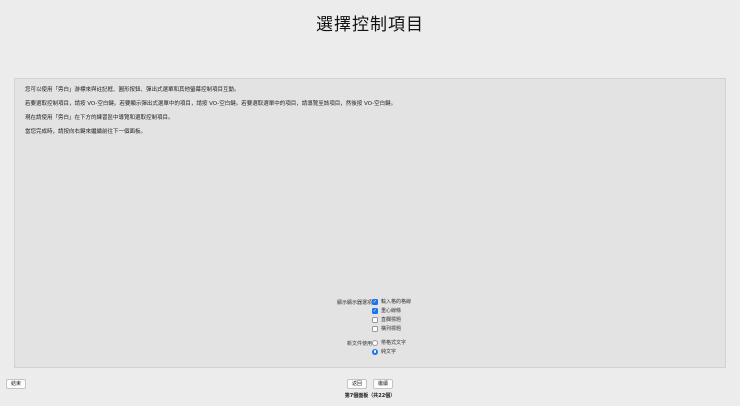 This screenshot has height=406, width=740. Describe the element at coordinates (356, 303) in the screenshot. I see `display-options-label: 顯示顯示器選項：` at that location.